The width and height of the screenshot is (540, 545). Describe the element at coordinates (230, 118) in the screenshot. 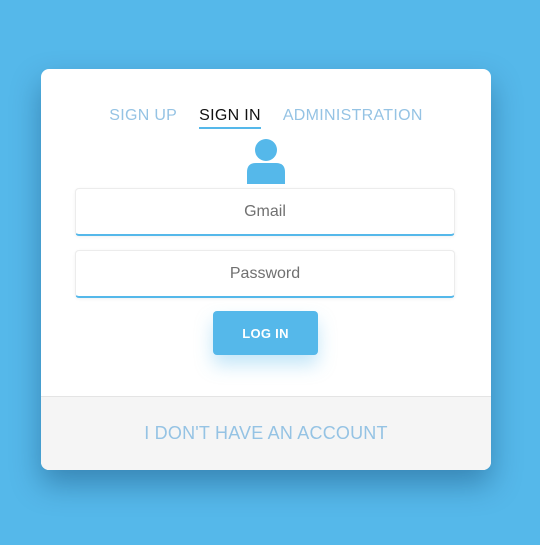

I see `tab-sign-in: SIGN IN` at that location.